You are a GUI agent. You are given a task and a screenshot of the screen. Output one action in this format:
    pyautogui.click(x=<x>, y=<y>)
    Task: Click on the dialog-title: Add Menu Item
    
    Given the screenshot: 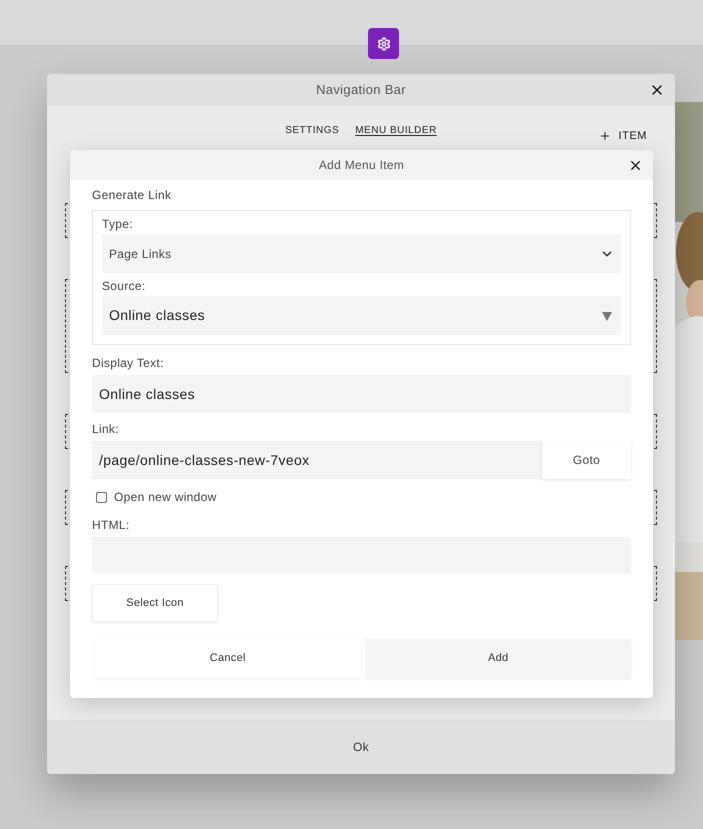 What is the action you would take?
    pyautogui.click(x=361, y=165)
    